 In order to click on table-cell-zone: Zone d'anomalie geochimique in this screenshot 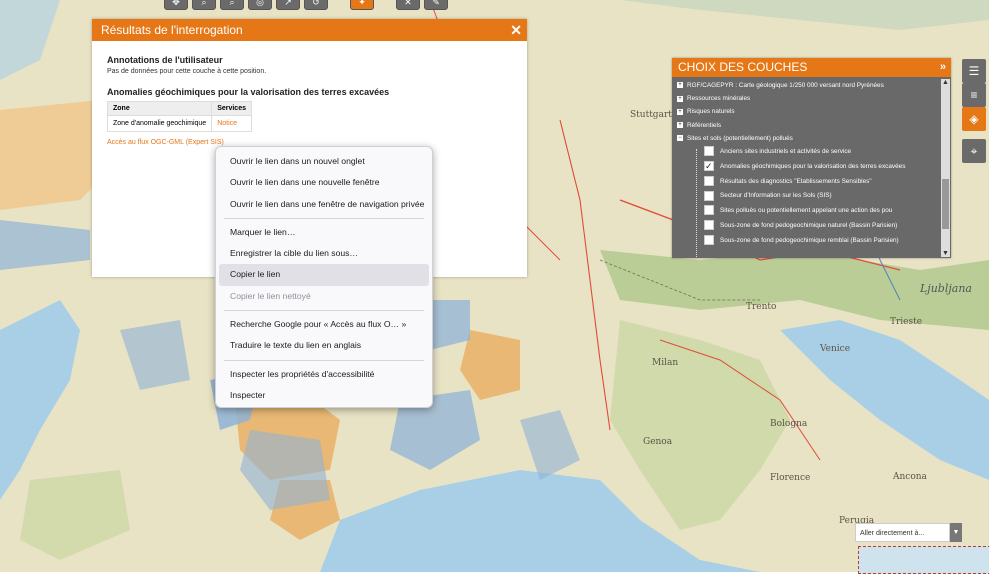, I will do `click(159, 123)`.